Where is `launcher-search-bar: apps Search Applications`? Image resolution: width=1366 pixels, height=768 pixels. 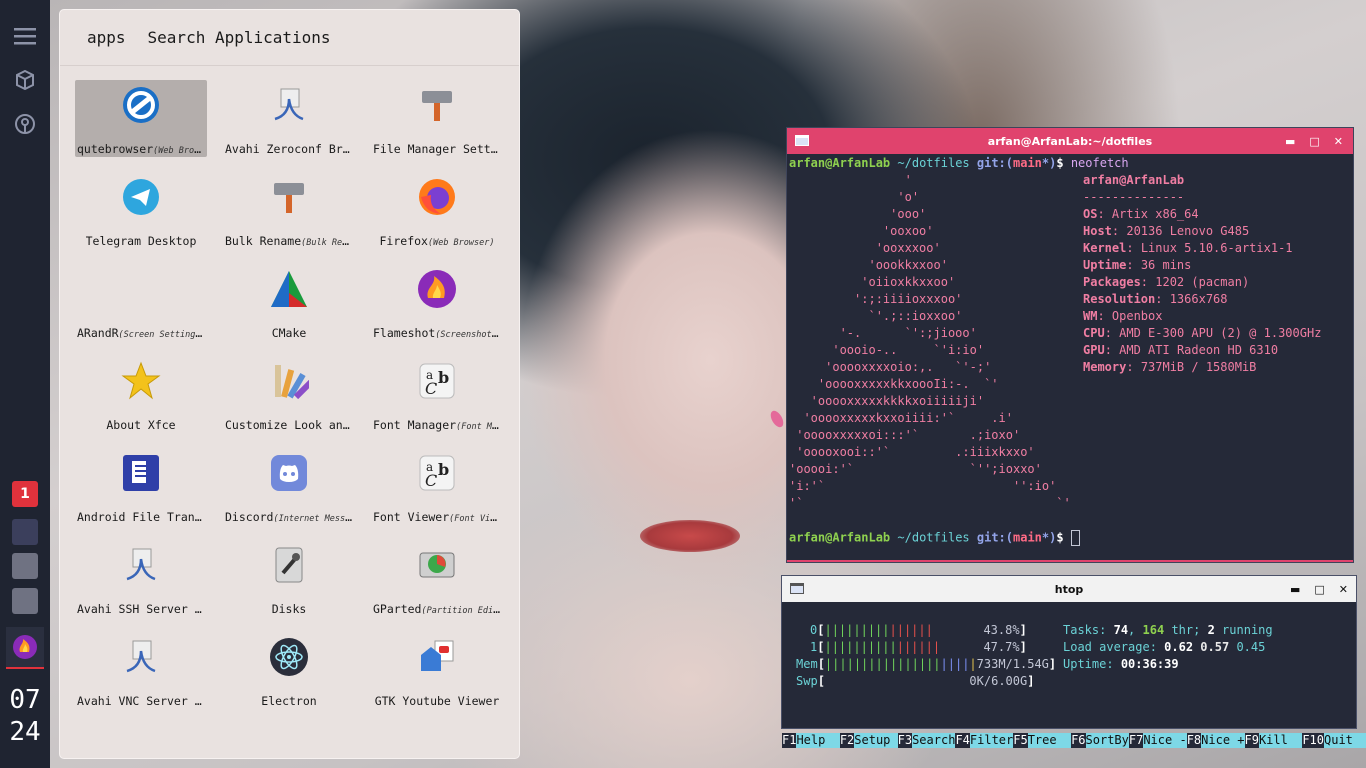 launcher-search-bar: apps Search Applications is located at coordinates (289, 38).